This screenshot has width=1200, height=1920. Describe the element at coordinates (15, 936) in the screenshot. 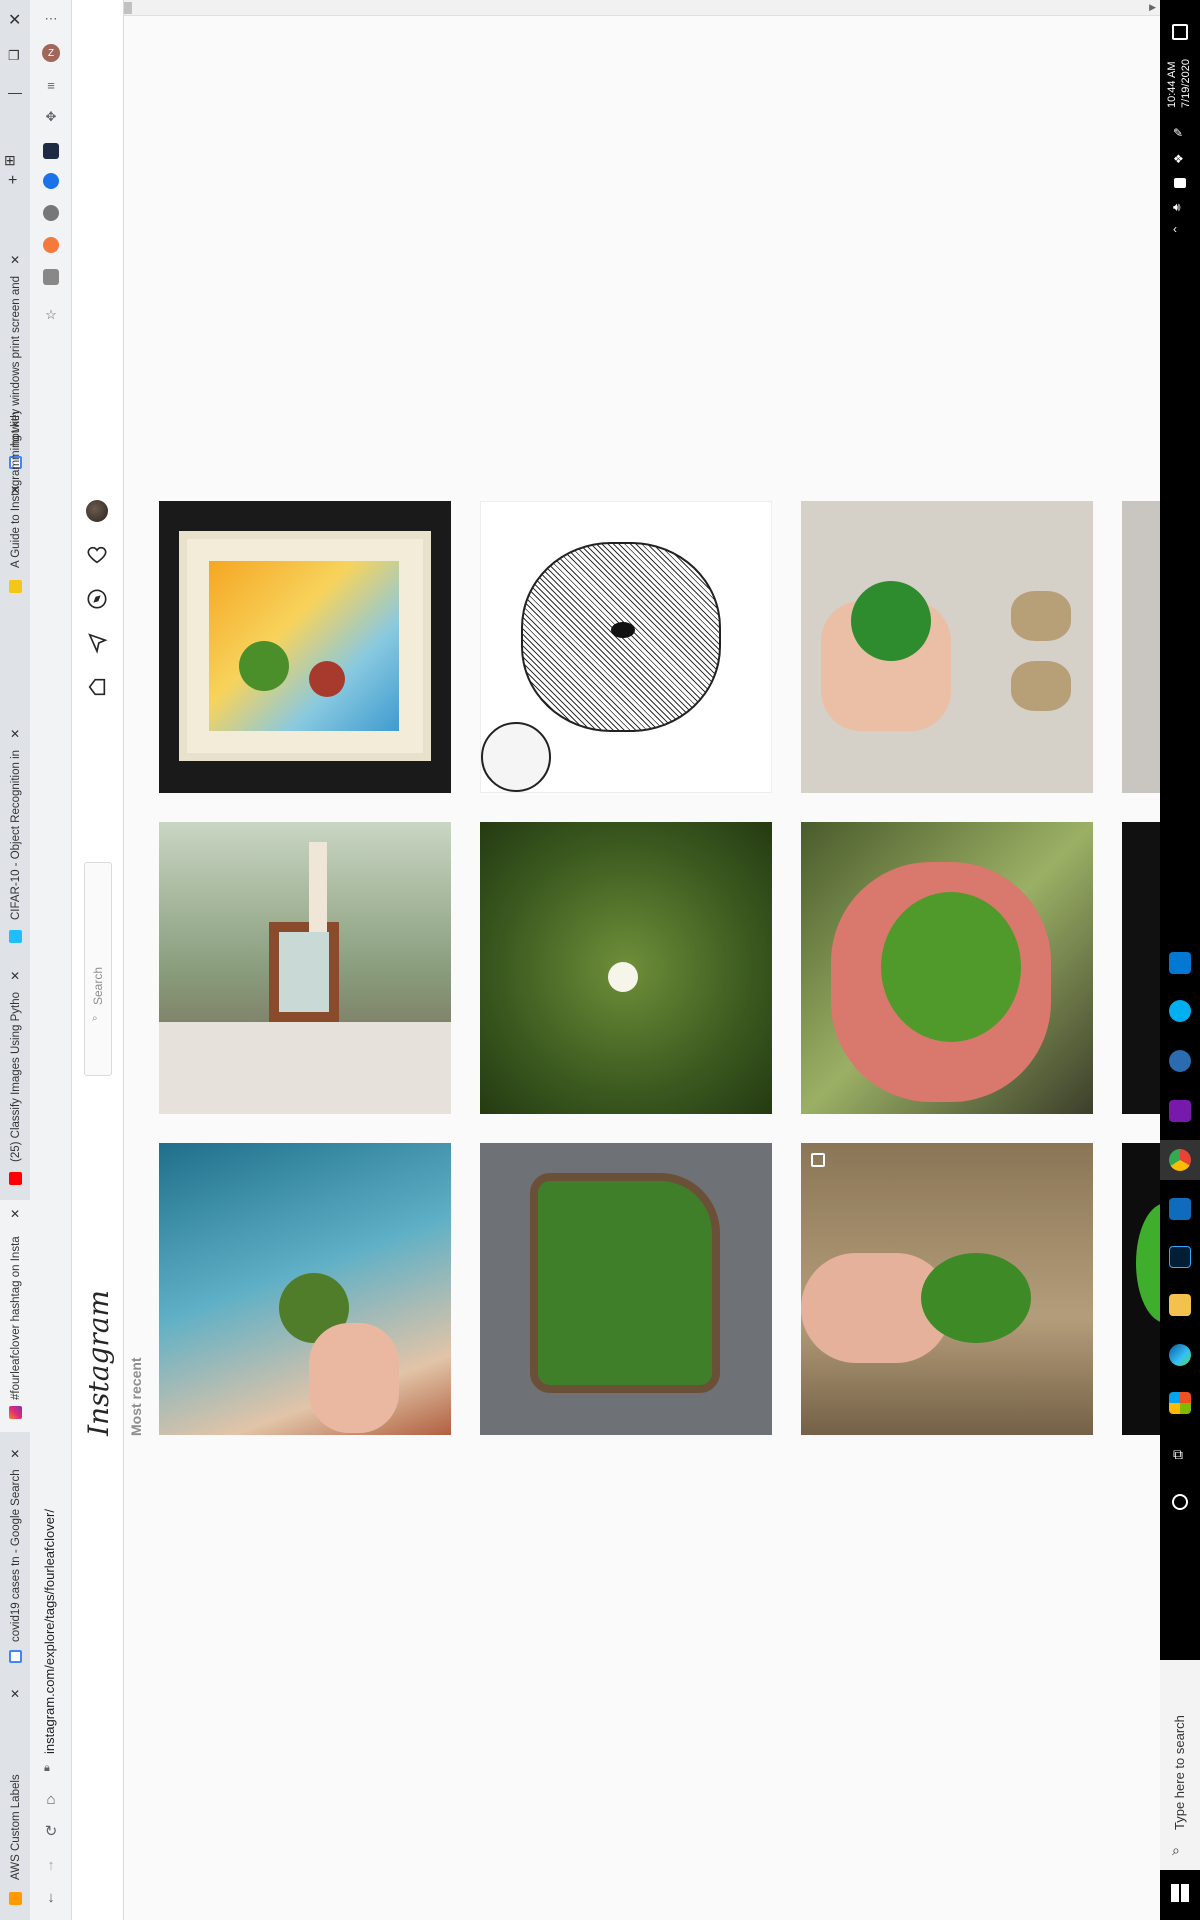

I see `kaggle-favicon-icon` at that location.